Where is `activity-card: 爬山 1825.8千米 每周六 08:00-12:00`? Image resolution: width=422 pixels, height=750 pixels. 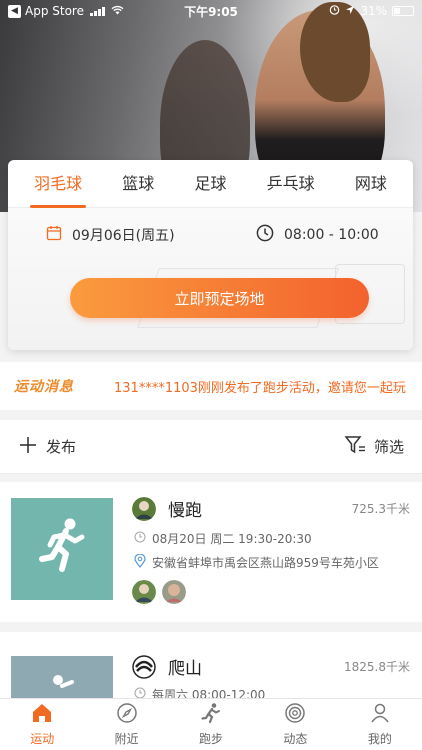
activity-card: 爬山 1825.8千米 每周六 08:00-12:00 is located at coordinates (211, 674).